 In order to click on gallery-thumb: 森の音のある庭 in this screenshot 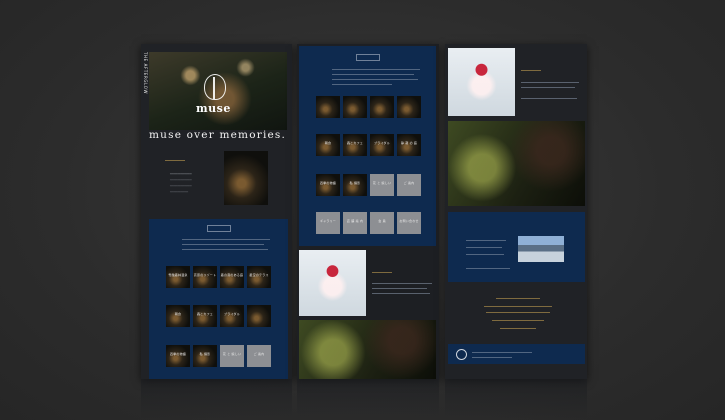, I will do `click(232, 277)`.